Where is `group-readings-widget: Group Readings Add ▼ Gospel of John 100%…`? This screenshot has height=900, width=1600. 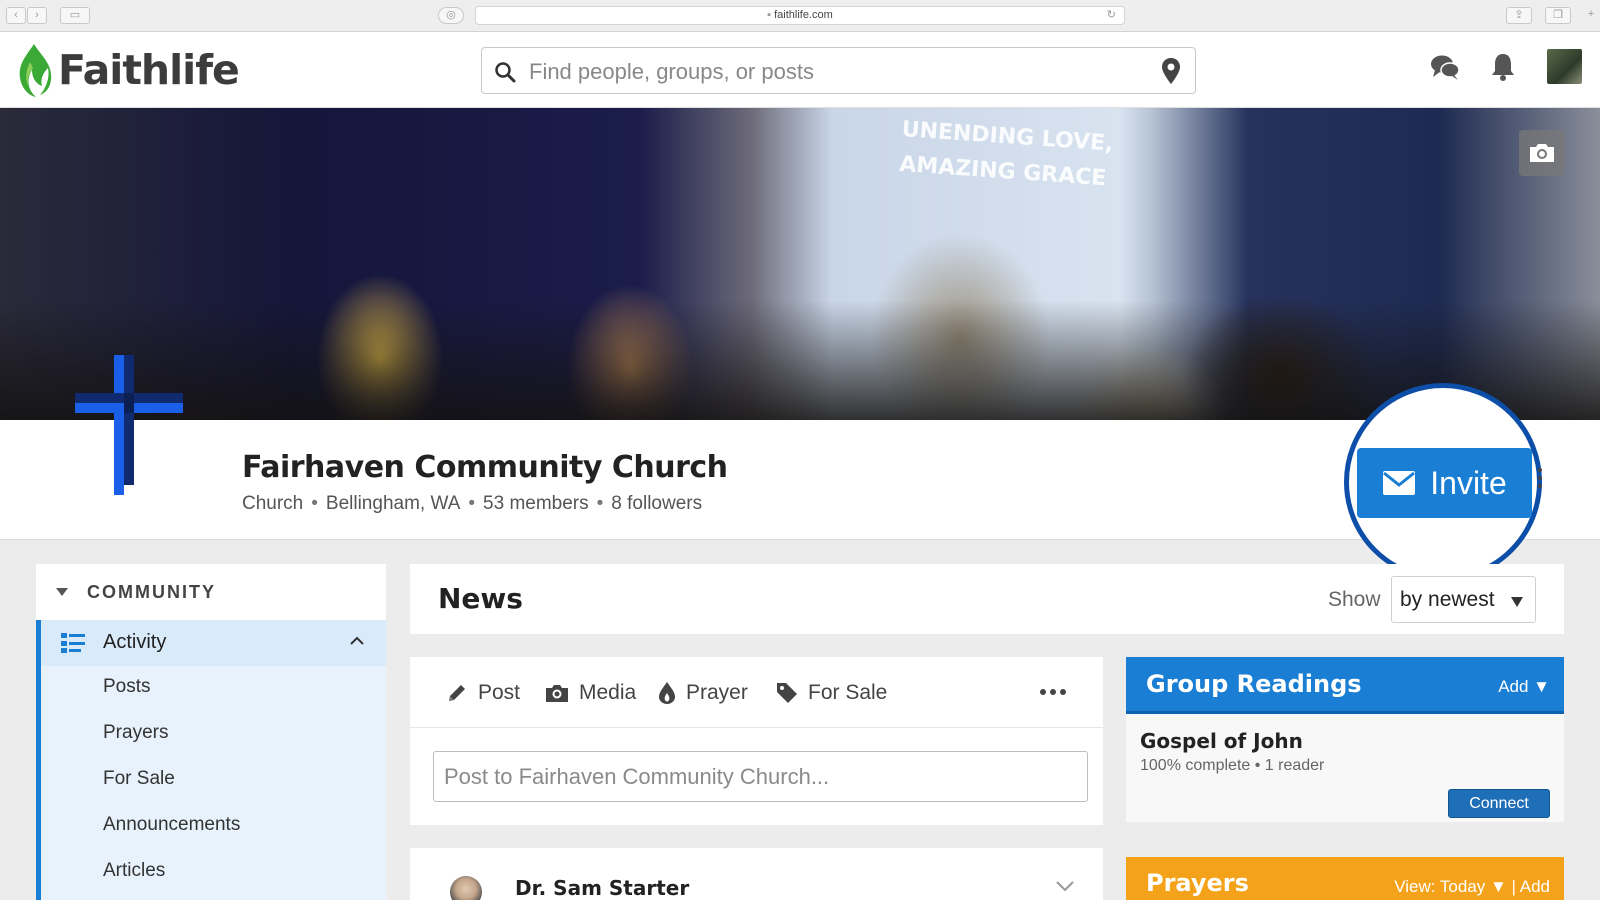 group-readings-widget: Group Readings Add ▼ Gospel of John 100%… is located at coordinates (1345, 739).